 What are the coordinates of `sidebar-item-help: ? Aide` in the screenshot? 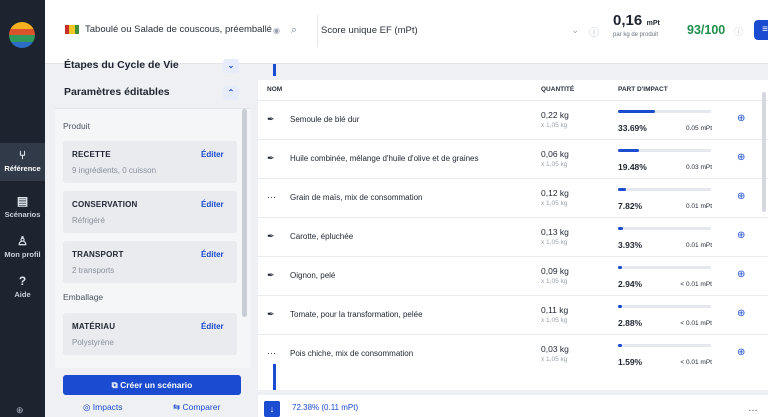 It's located at (22, 286).